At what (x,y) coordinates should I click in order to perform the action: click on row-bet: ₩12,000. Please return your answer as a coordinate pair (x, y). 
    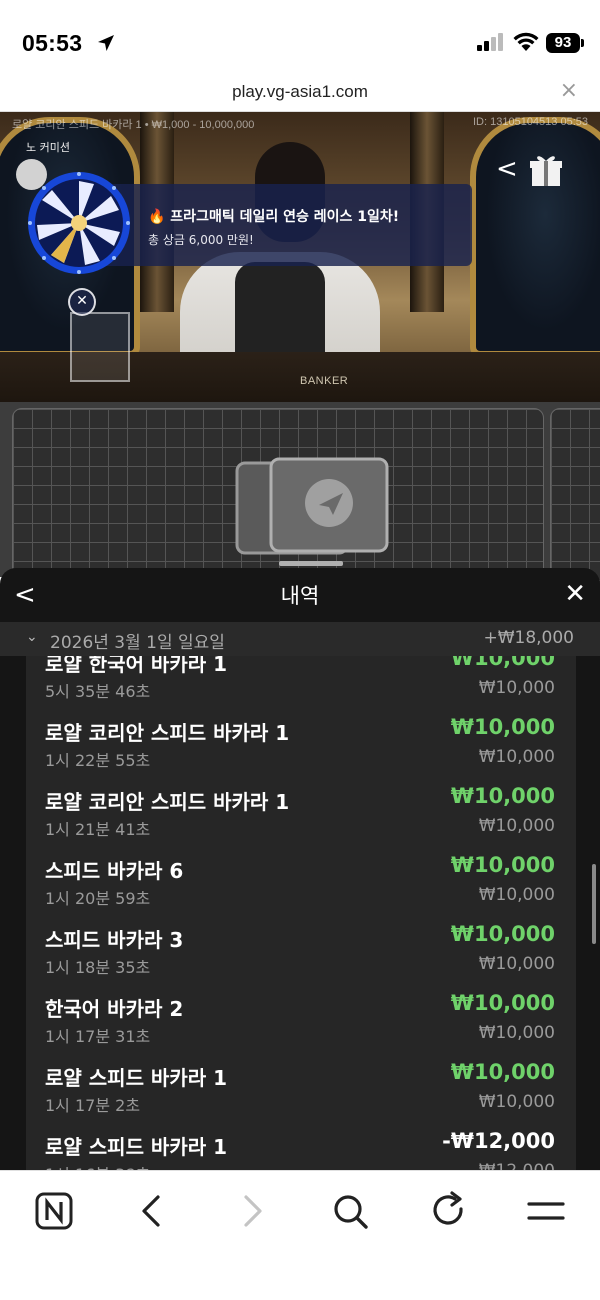
    Looking at the image, I should click on (517, 1165).